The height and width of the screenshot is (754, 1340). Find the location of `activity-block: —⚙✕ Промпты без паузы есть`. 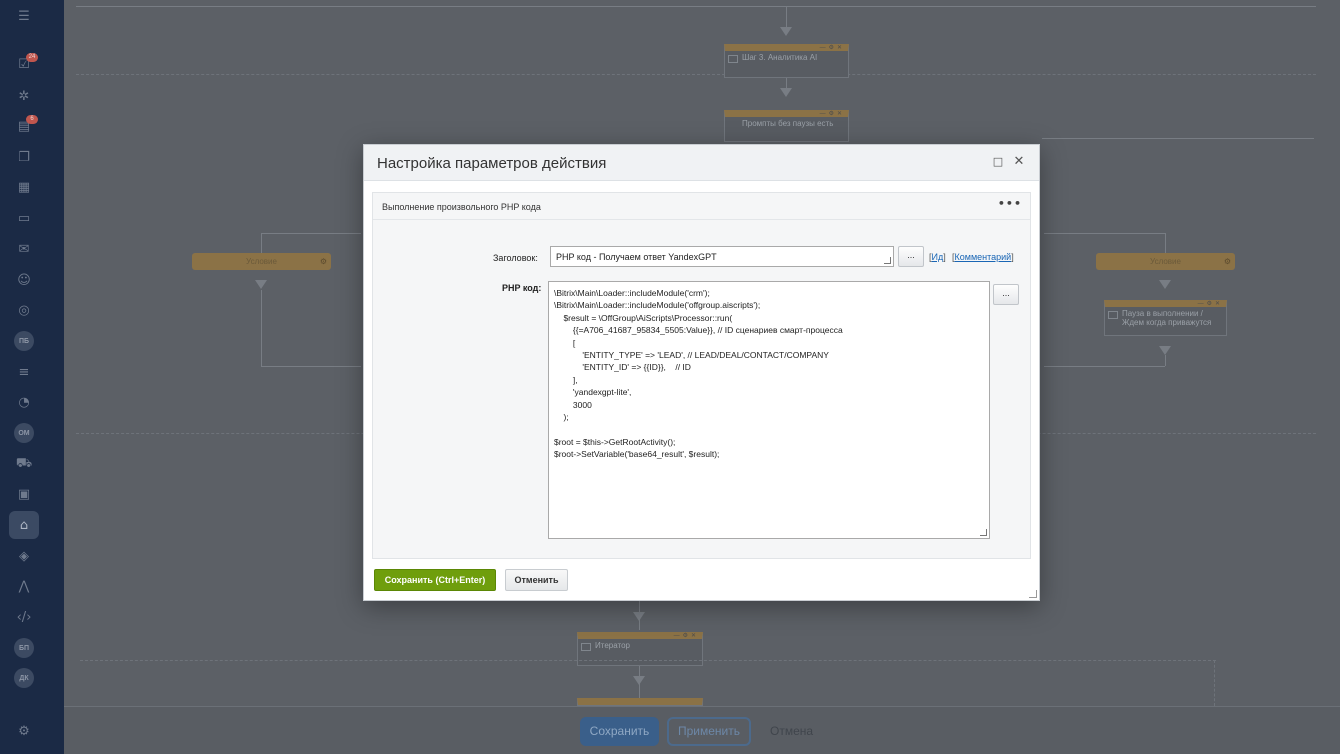

activity-block: —⚙✕ Промпты без паузы есть is located at coordinates (786, 126).